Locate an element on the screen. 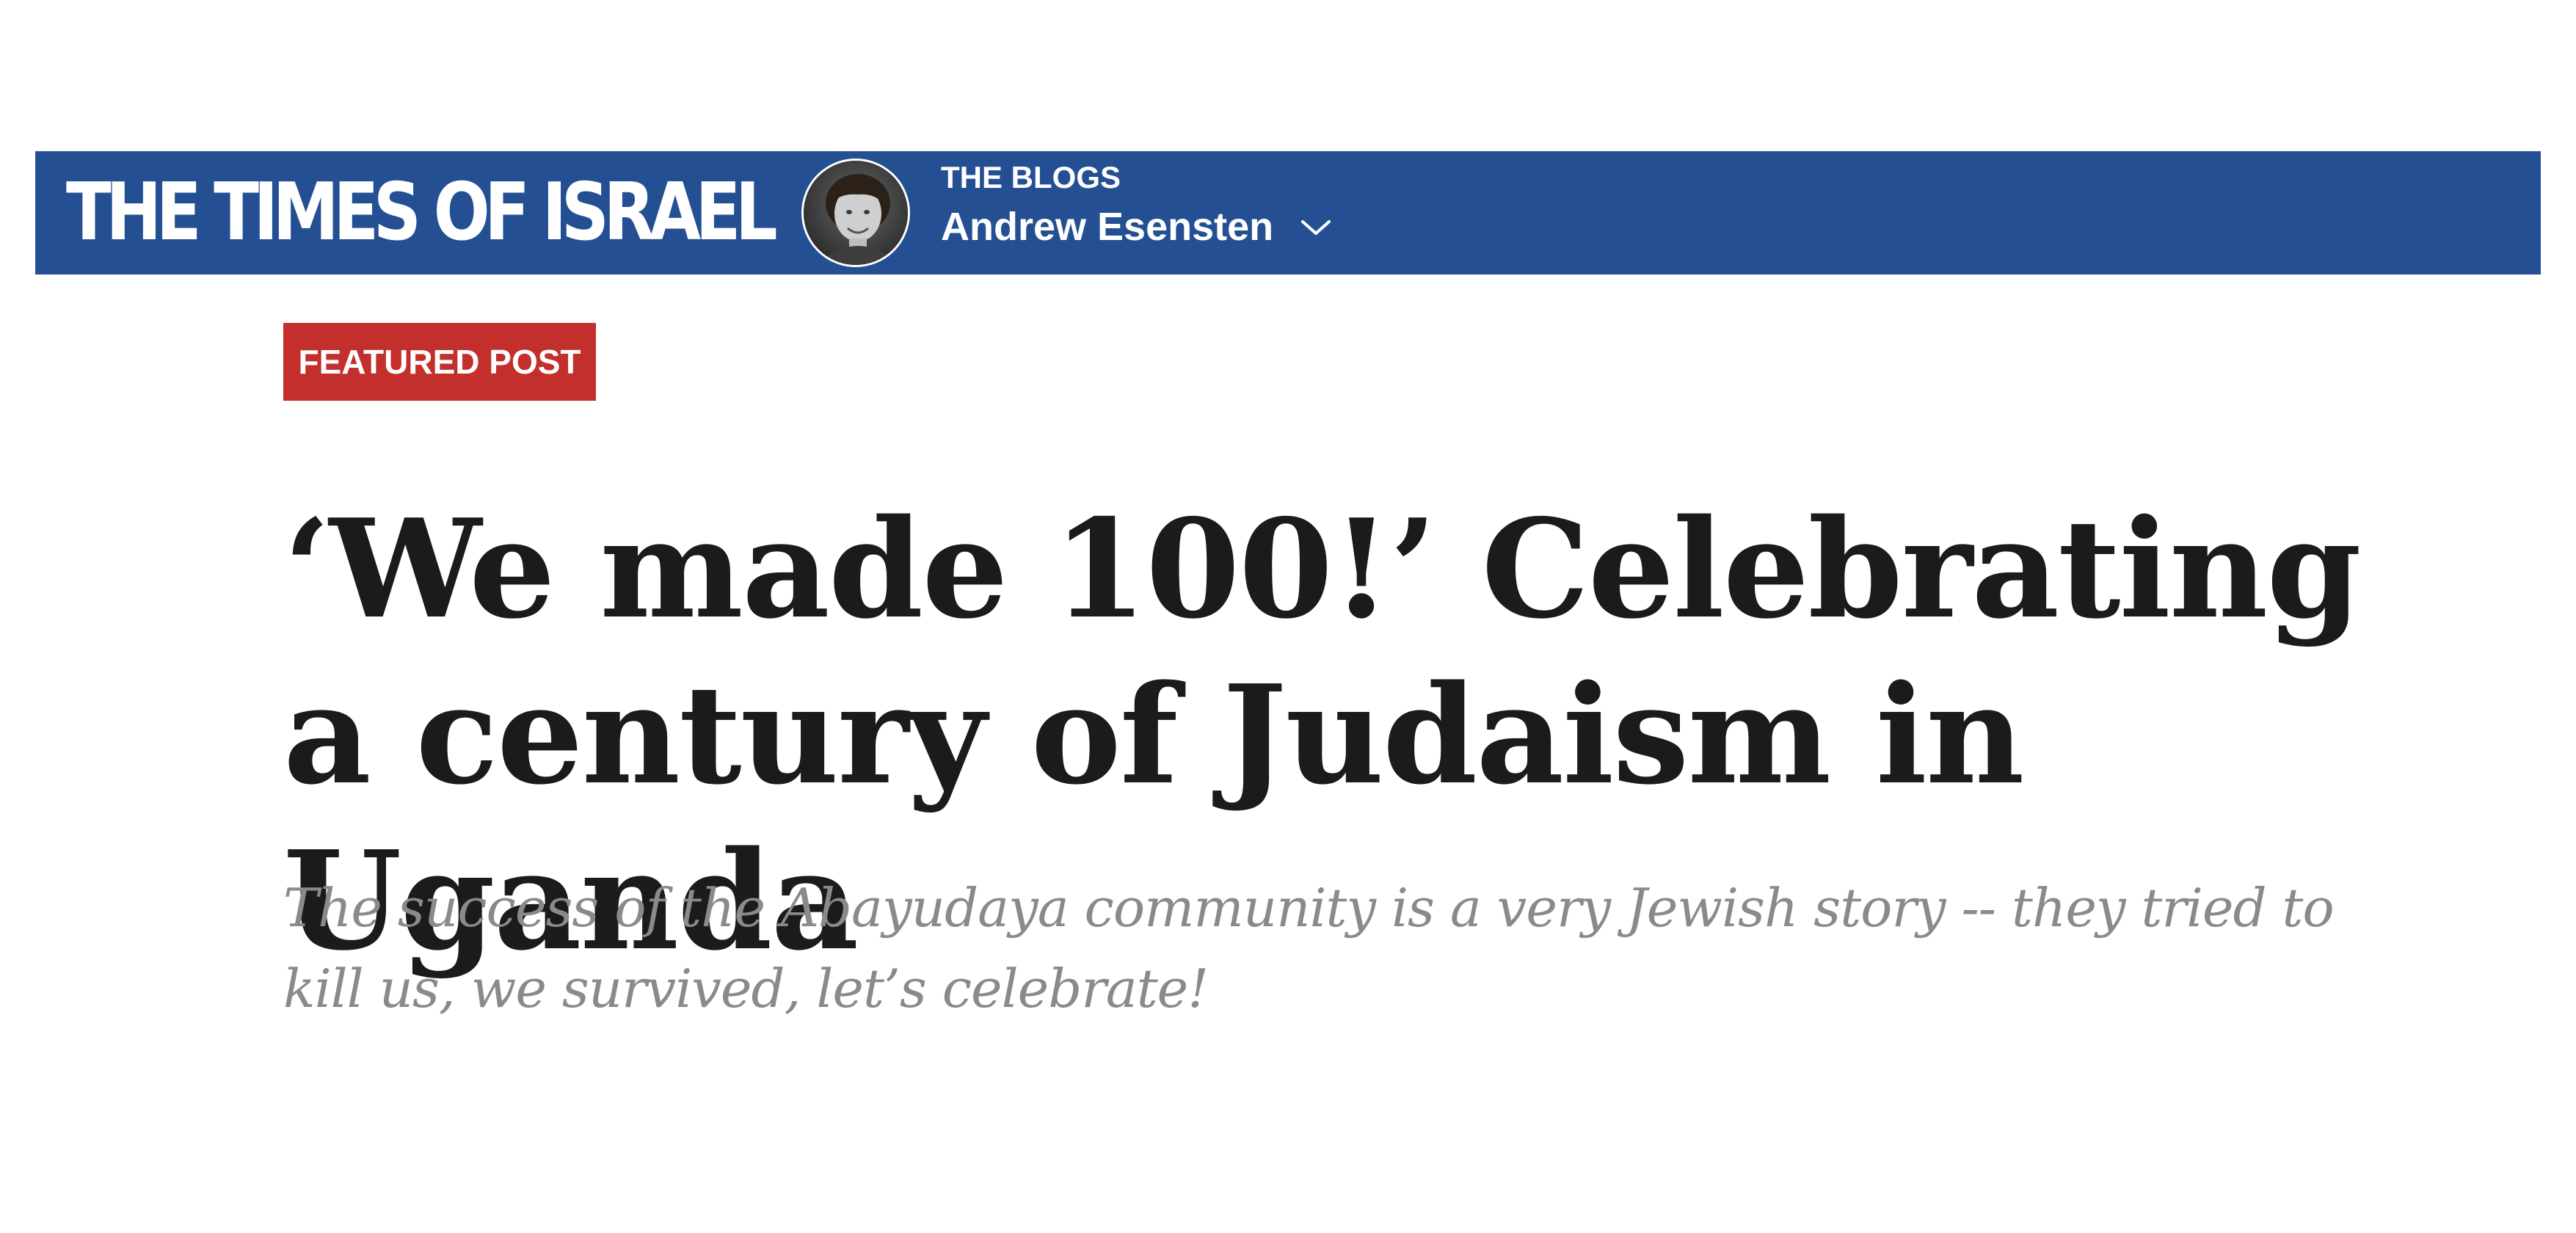 The image size is (2576, 1233). chevron-down-icon is located at coordinates (1316, 227).